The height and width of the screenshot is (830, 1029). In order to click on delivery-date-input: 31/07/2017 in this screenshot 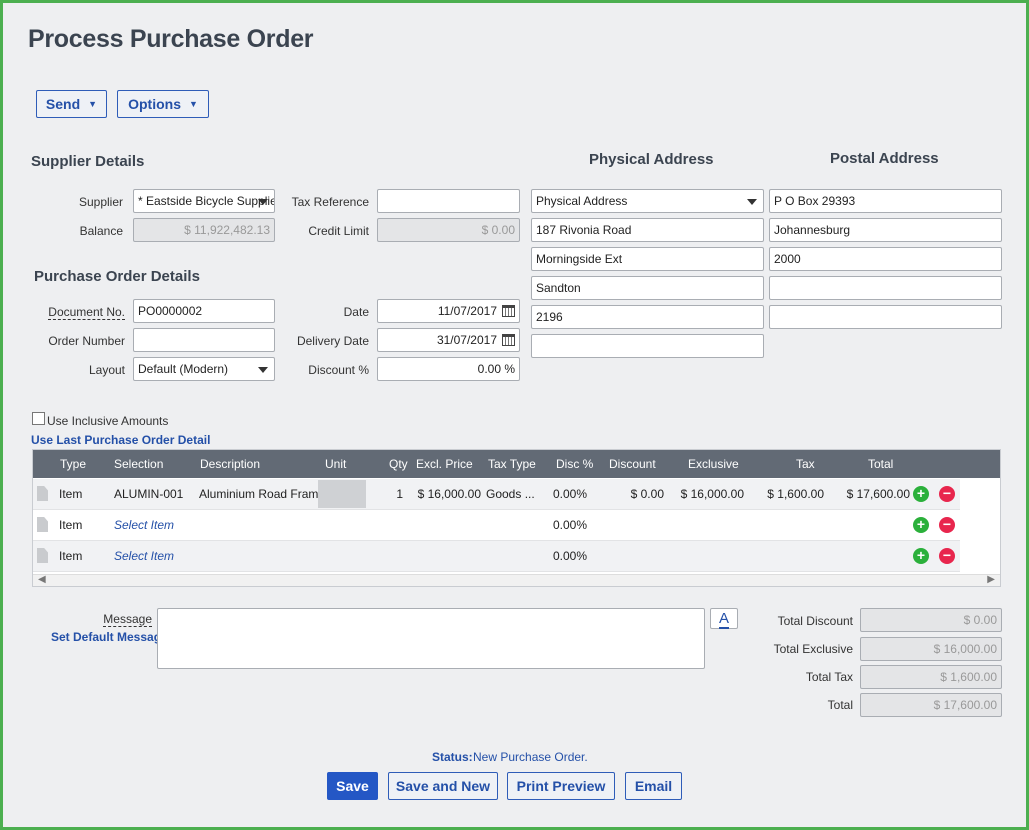, I will do `click(448, 340)`.